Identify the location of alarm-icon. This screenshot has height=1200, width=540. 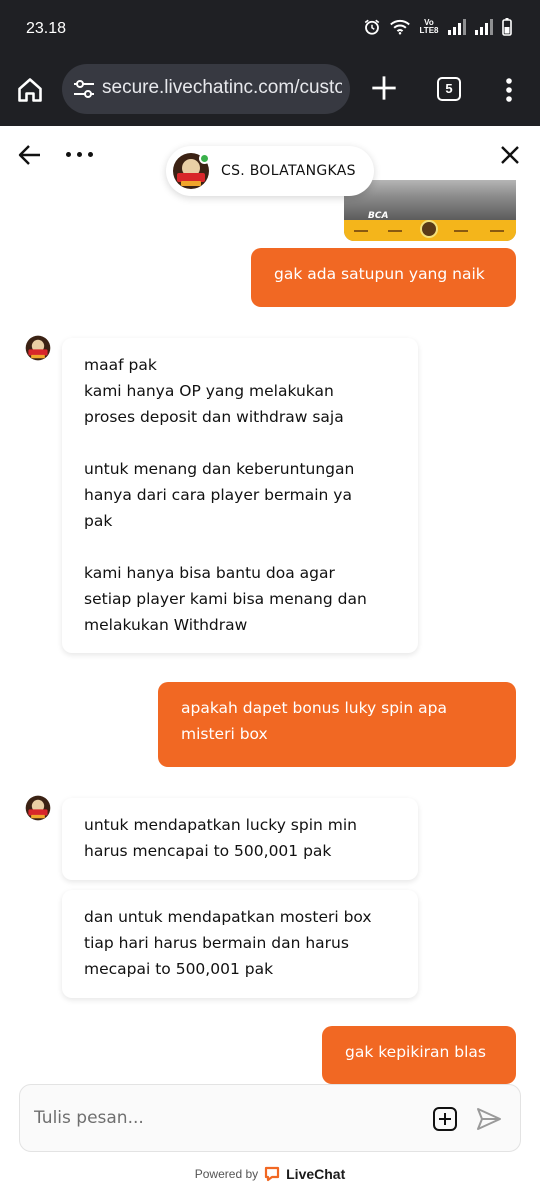
(372, 27).